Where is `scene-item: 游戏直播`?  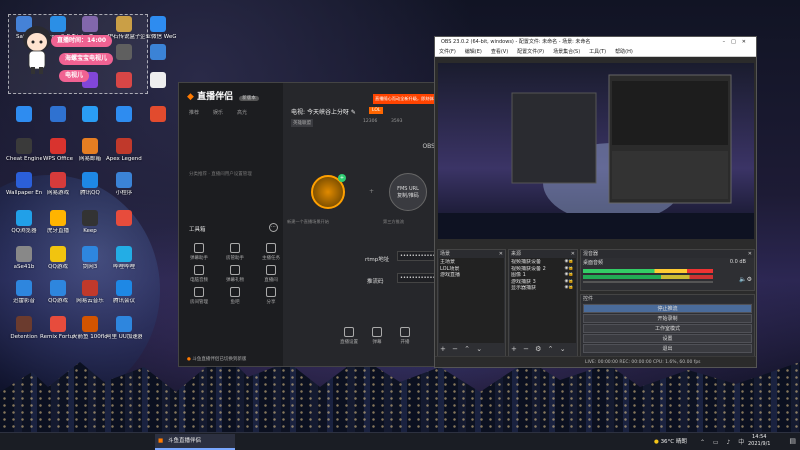 scene-item: 游戏直播 is located at coordinates (471, 275).